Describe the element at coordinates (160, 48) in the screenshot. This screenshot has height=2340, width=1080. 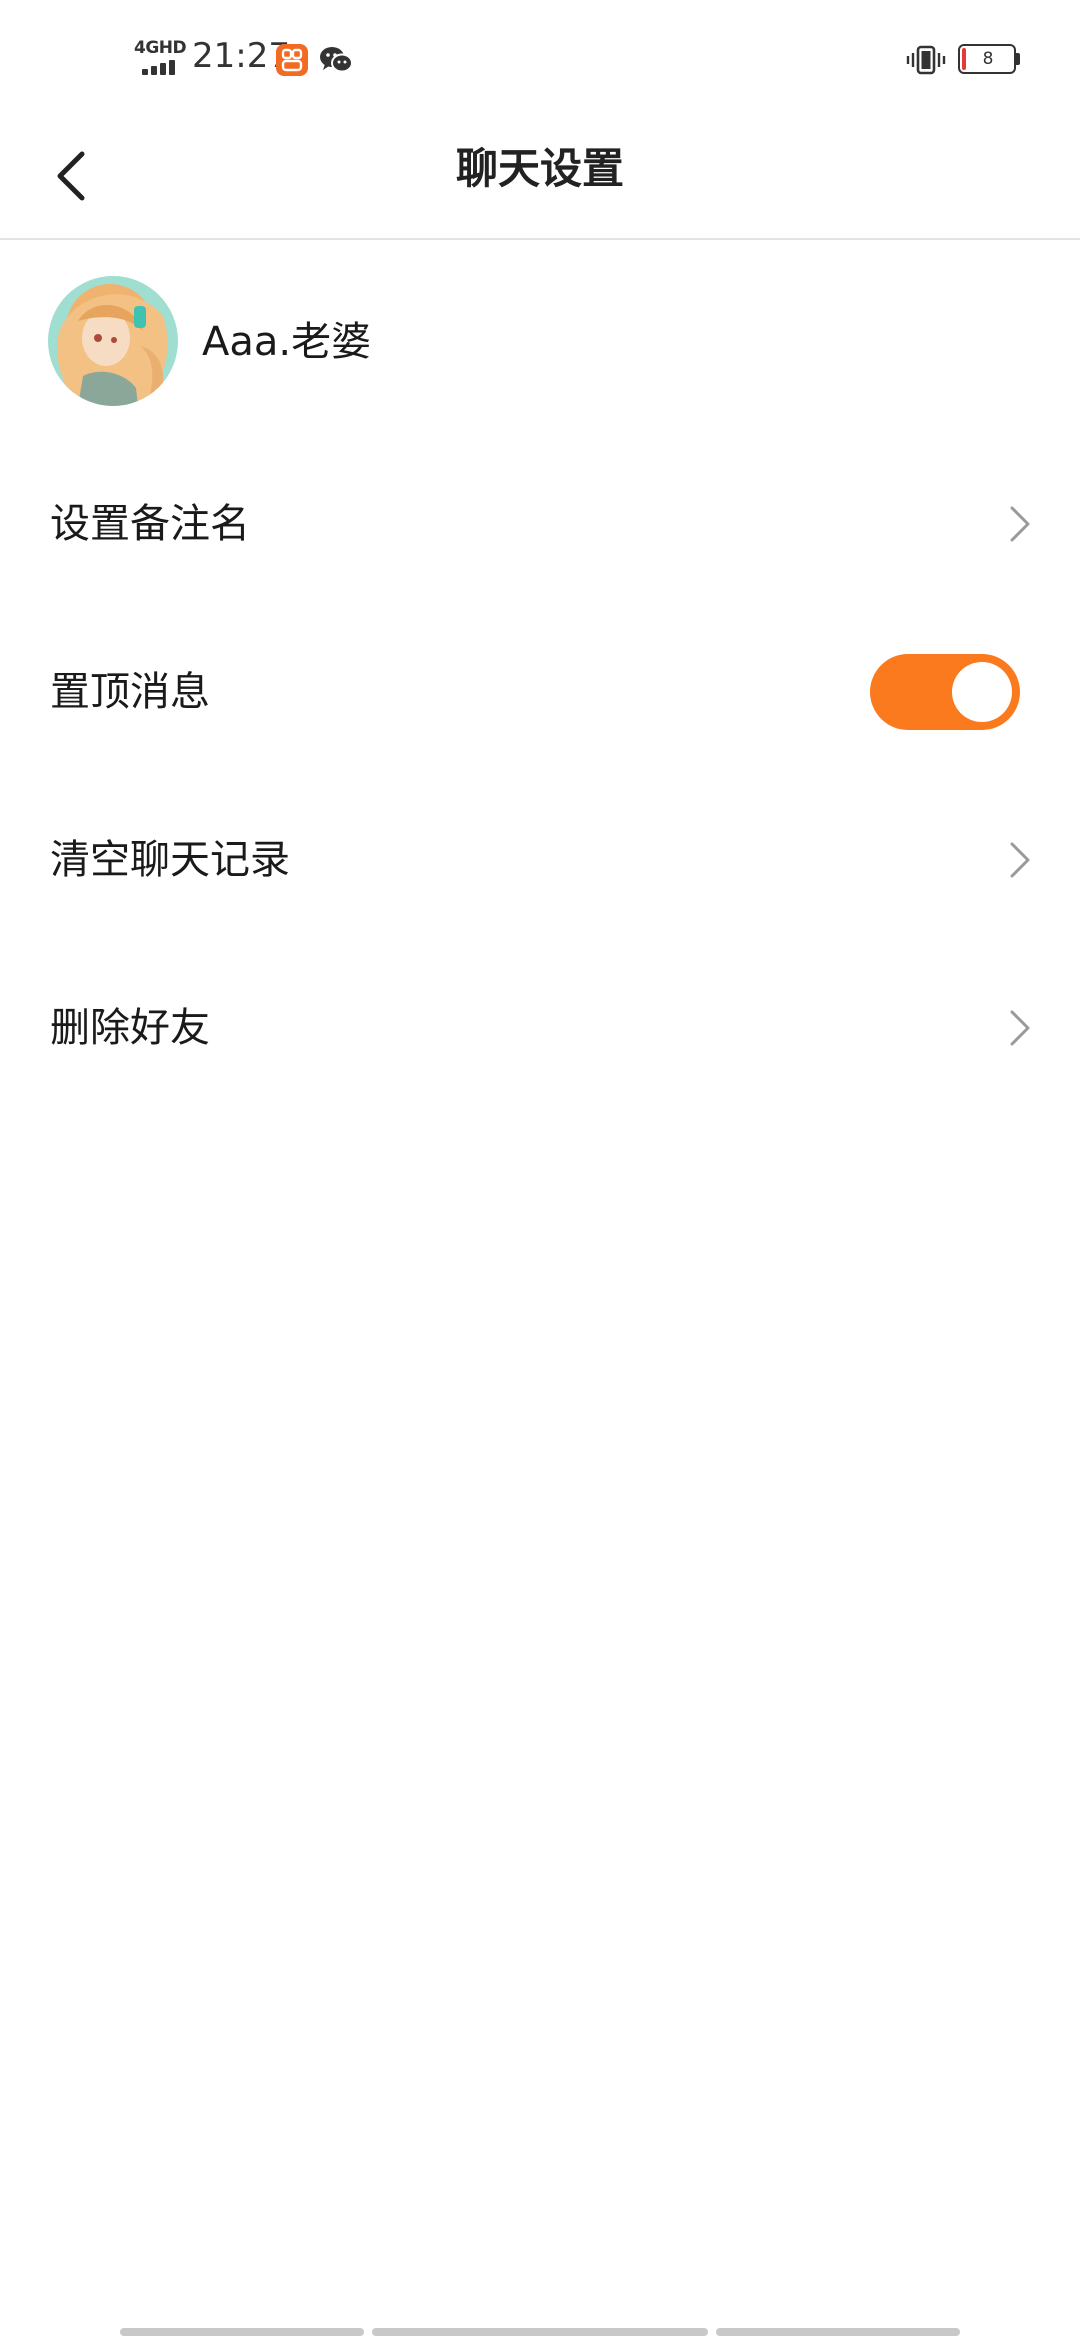
I see `network-type: 4GHD` at that location.